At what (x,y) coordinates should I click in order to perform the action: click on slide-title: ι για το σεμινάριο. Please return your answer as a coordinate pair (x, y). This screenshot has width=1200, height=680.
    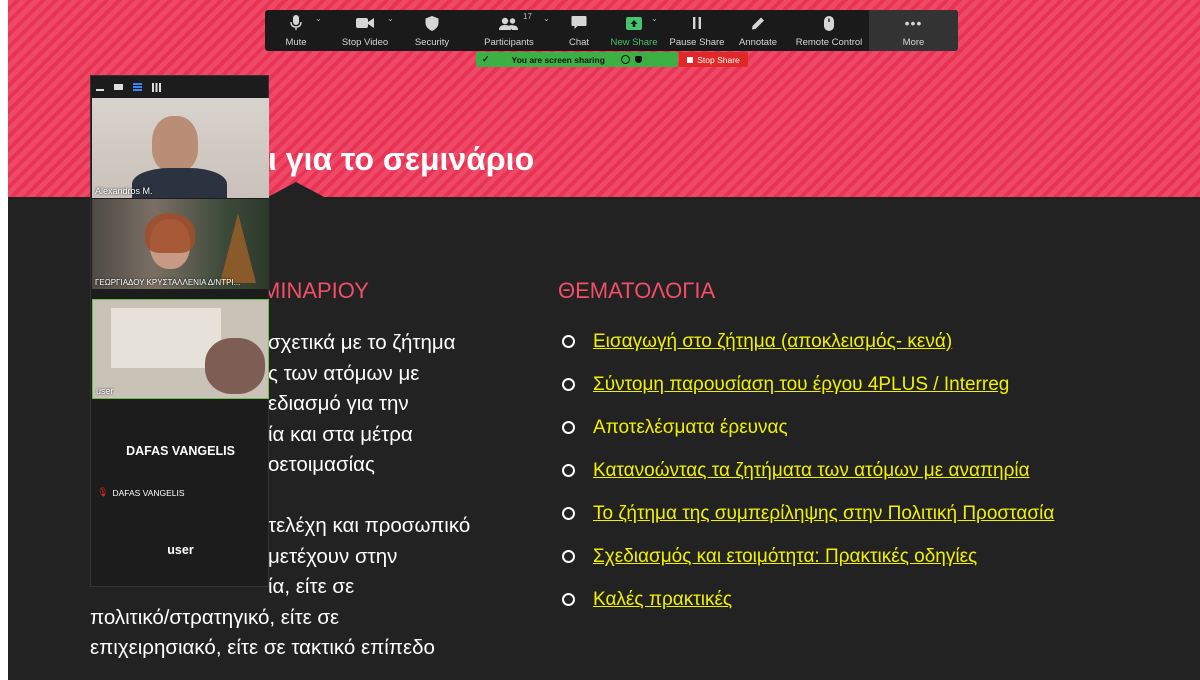
    Looking at the image, I should click on (401, 159).